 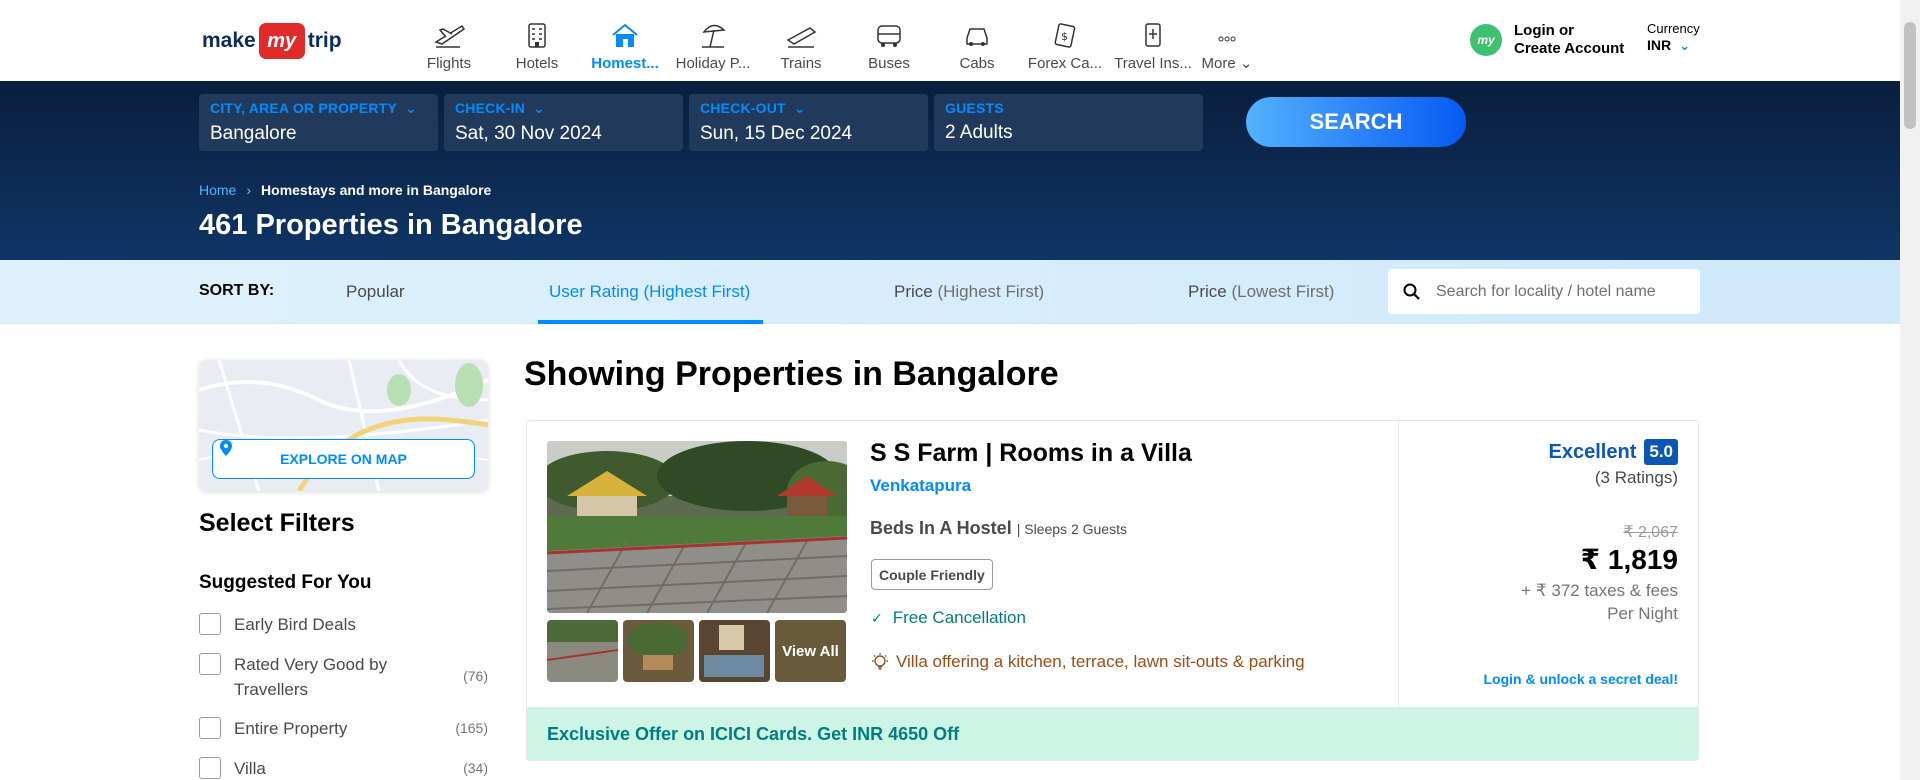 I want to click on taxes-fees: + ₹ 372 taxes & fees, so click(x=1599, y=590).